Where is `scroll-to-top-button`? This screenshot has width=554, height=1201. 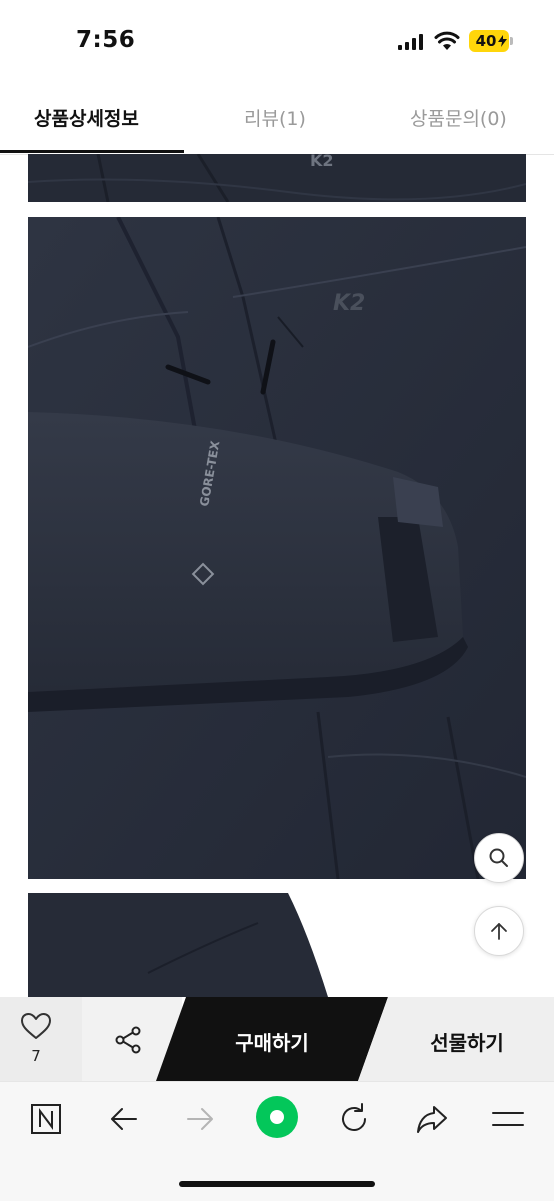 scroll-to-top-button is located at coordinates (499, 931).